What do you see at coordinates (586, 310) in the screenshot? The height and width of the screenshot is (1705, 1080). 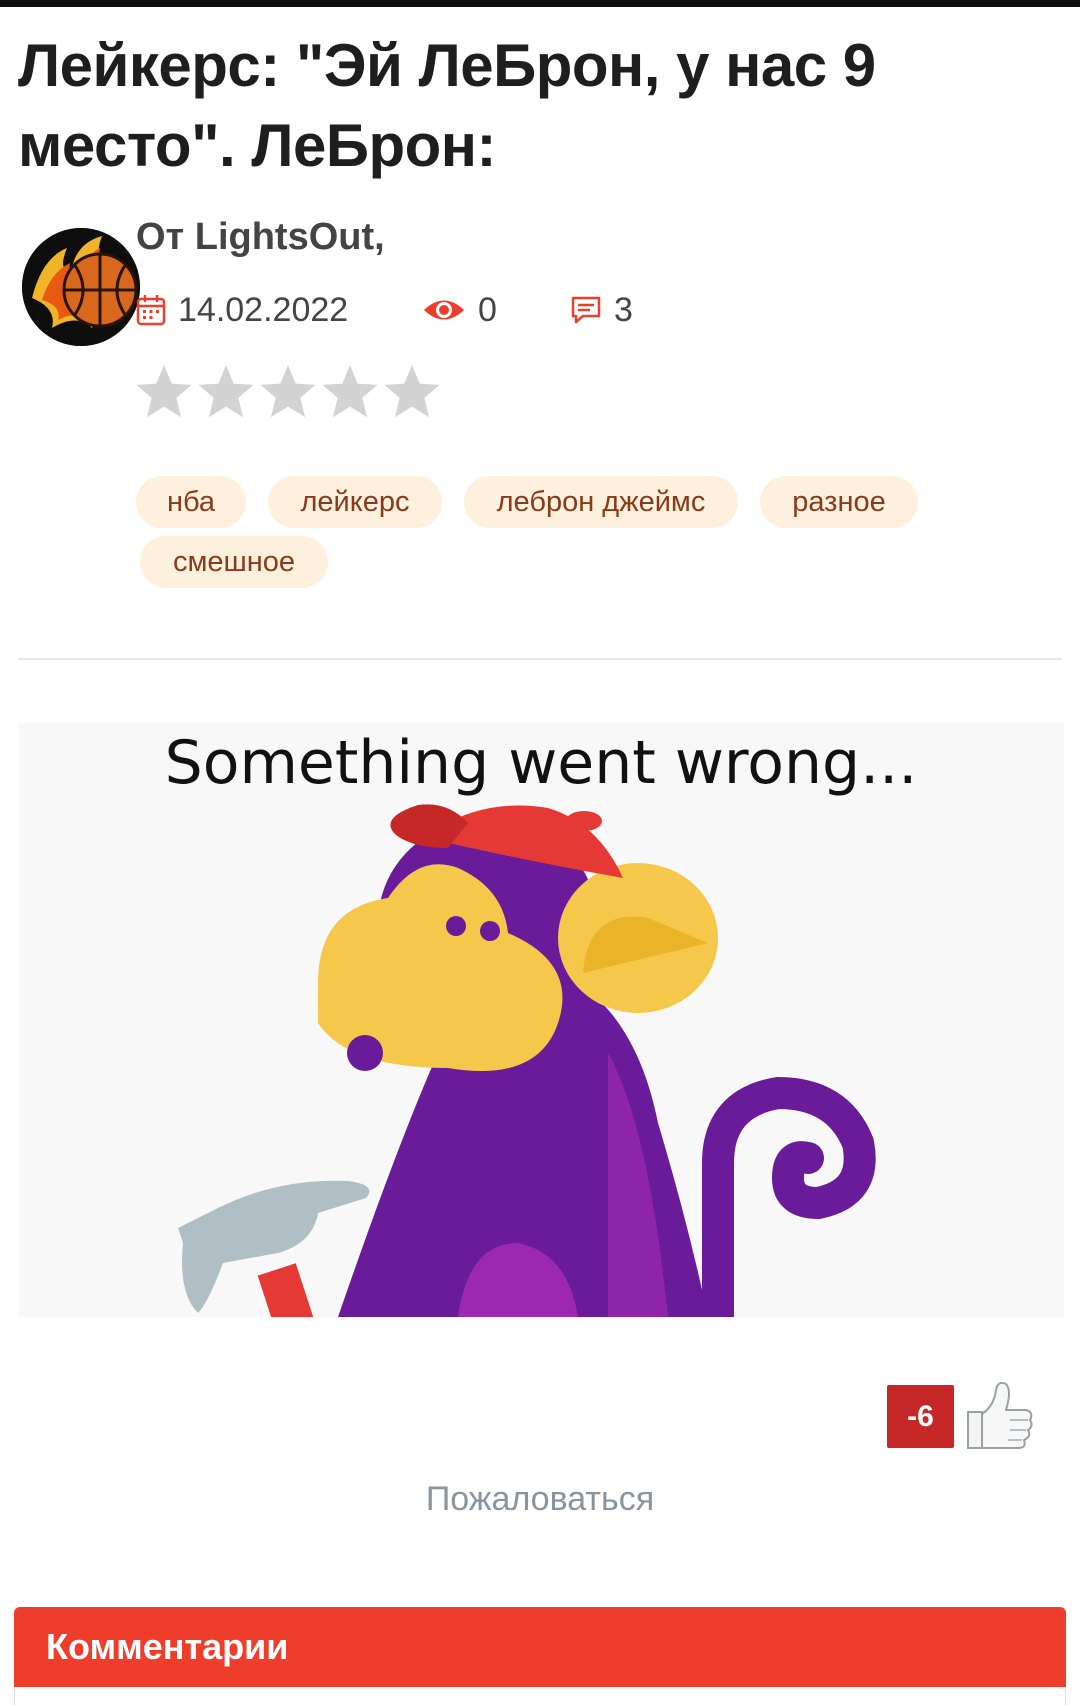 I see `comment-icon` at bounding box center [586, 310].